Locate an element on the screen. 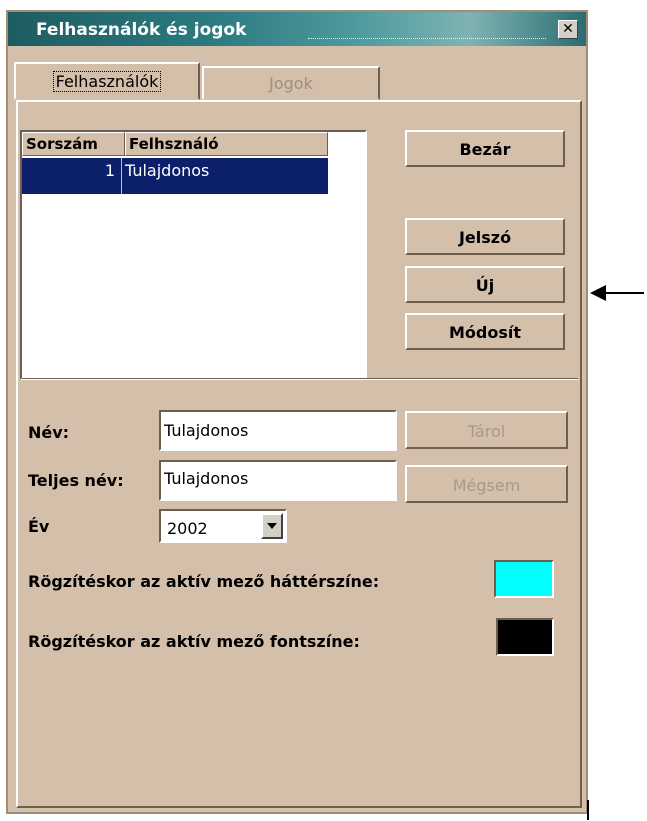  dropdown-button is located at coordinates (272, 526).